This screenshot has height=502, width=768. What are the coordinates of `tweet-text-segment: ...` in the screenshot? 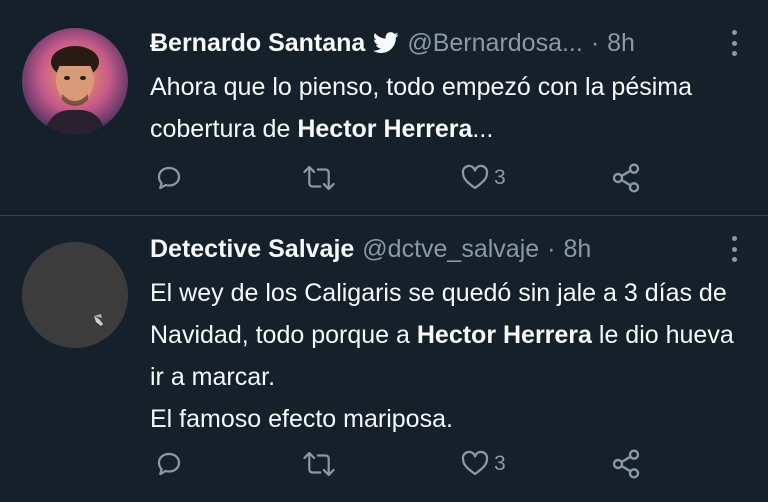 It's located at (483, 129).